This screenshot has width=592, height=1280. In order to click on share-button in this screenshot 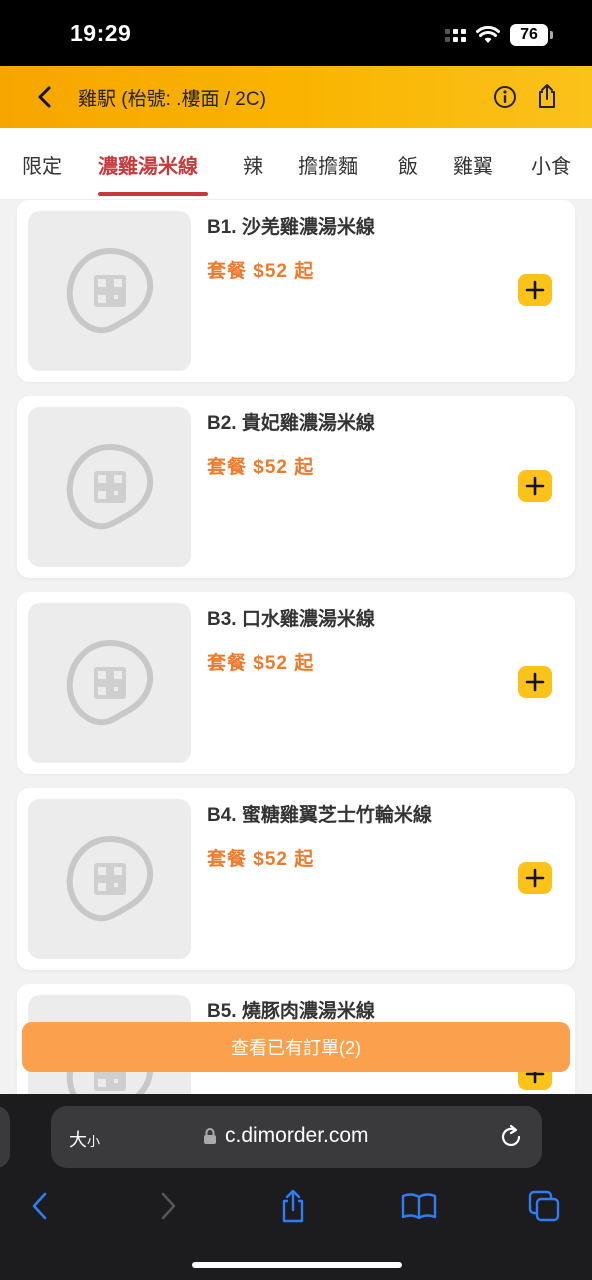, I will do `click(547, 96)`.